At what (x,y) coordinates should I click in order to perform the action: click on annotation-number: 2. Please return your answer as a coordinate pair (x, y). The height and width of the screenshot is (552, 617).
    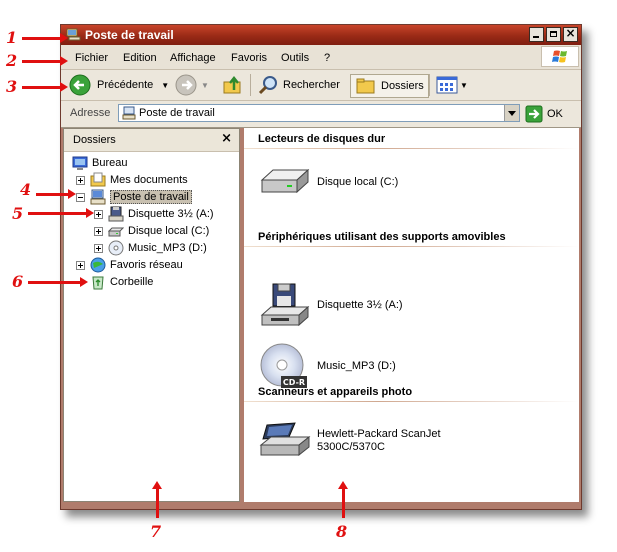
    Looking at the image, I should click on (12, 60).